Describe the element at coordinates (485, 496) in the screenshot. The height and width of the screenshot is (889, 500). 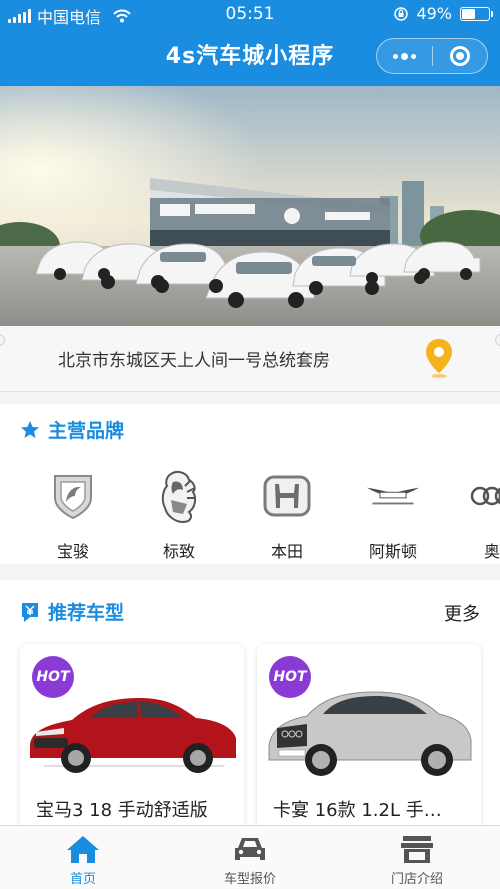
I see `audi-logo-icon` at that location.